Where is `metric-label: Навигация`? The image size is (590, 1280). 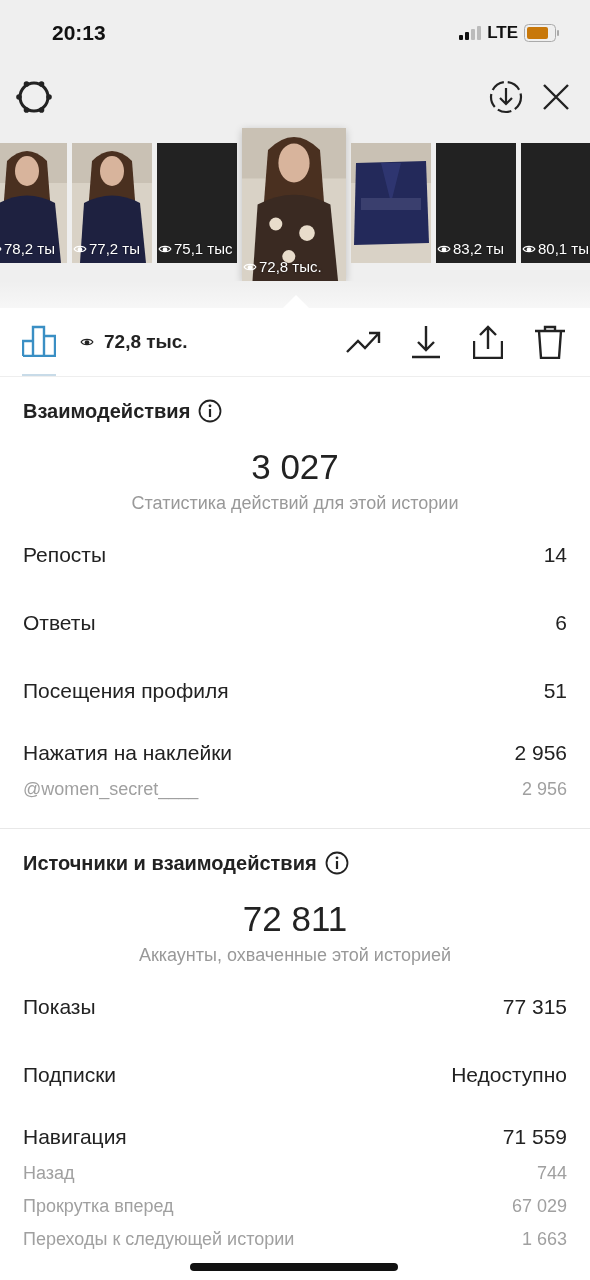 metric-label: Навигация is located at coordinates (75, 1137).